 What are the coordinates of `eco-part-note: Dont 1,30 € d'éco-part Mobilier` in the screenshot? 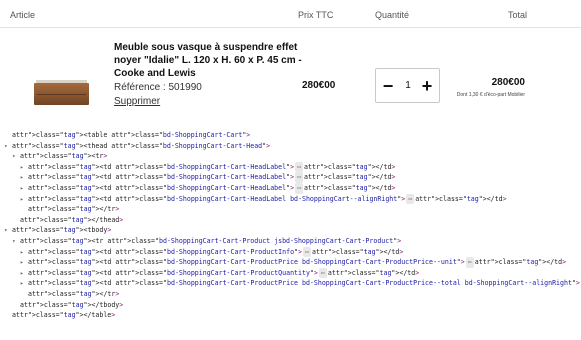 It's located at (490, 95).